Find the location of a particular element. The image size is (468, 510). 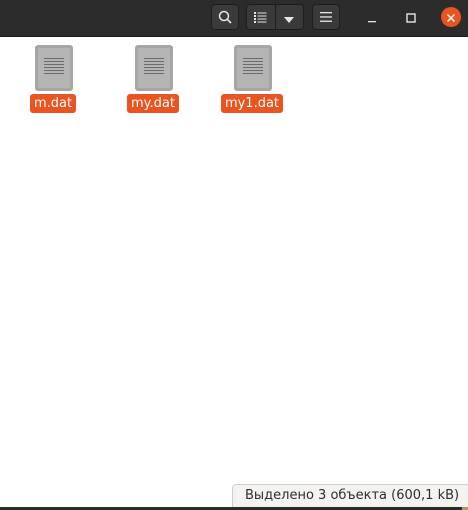

close-icon is located at coordinates (451, 17).